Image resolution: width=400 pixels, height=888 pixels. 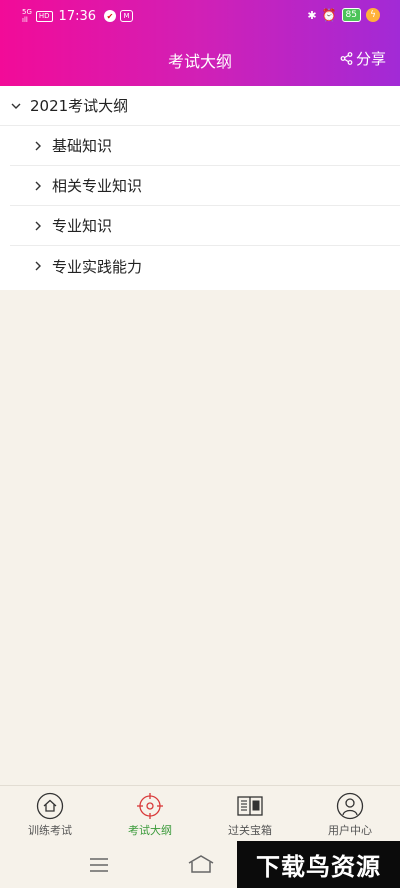 What do you see at coordinates (312, 15) in the screenshot?
I see `bluetooth-icon: ✱` at bounding box center [312, 15].